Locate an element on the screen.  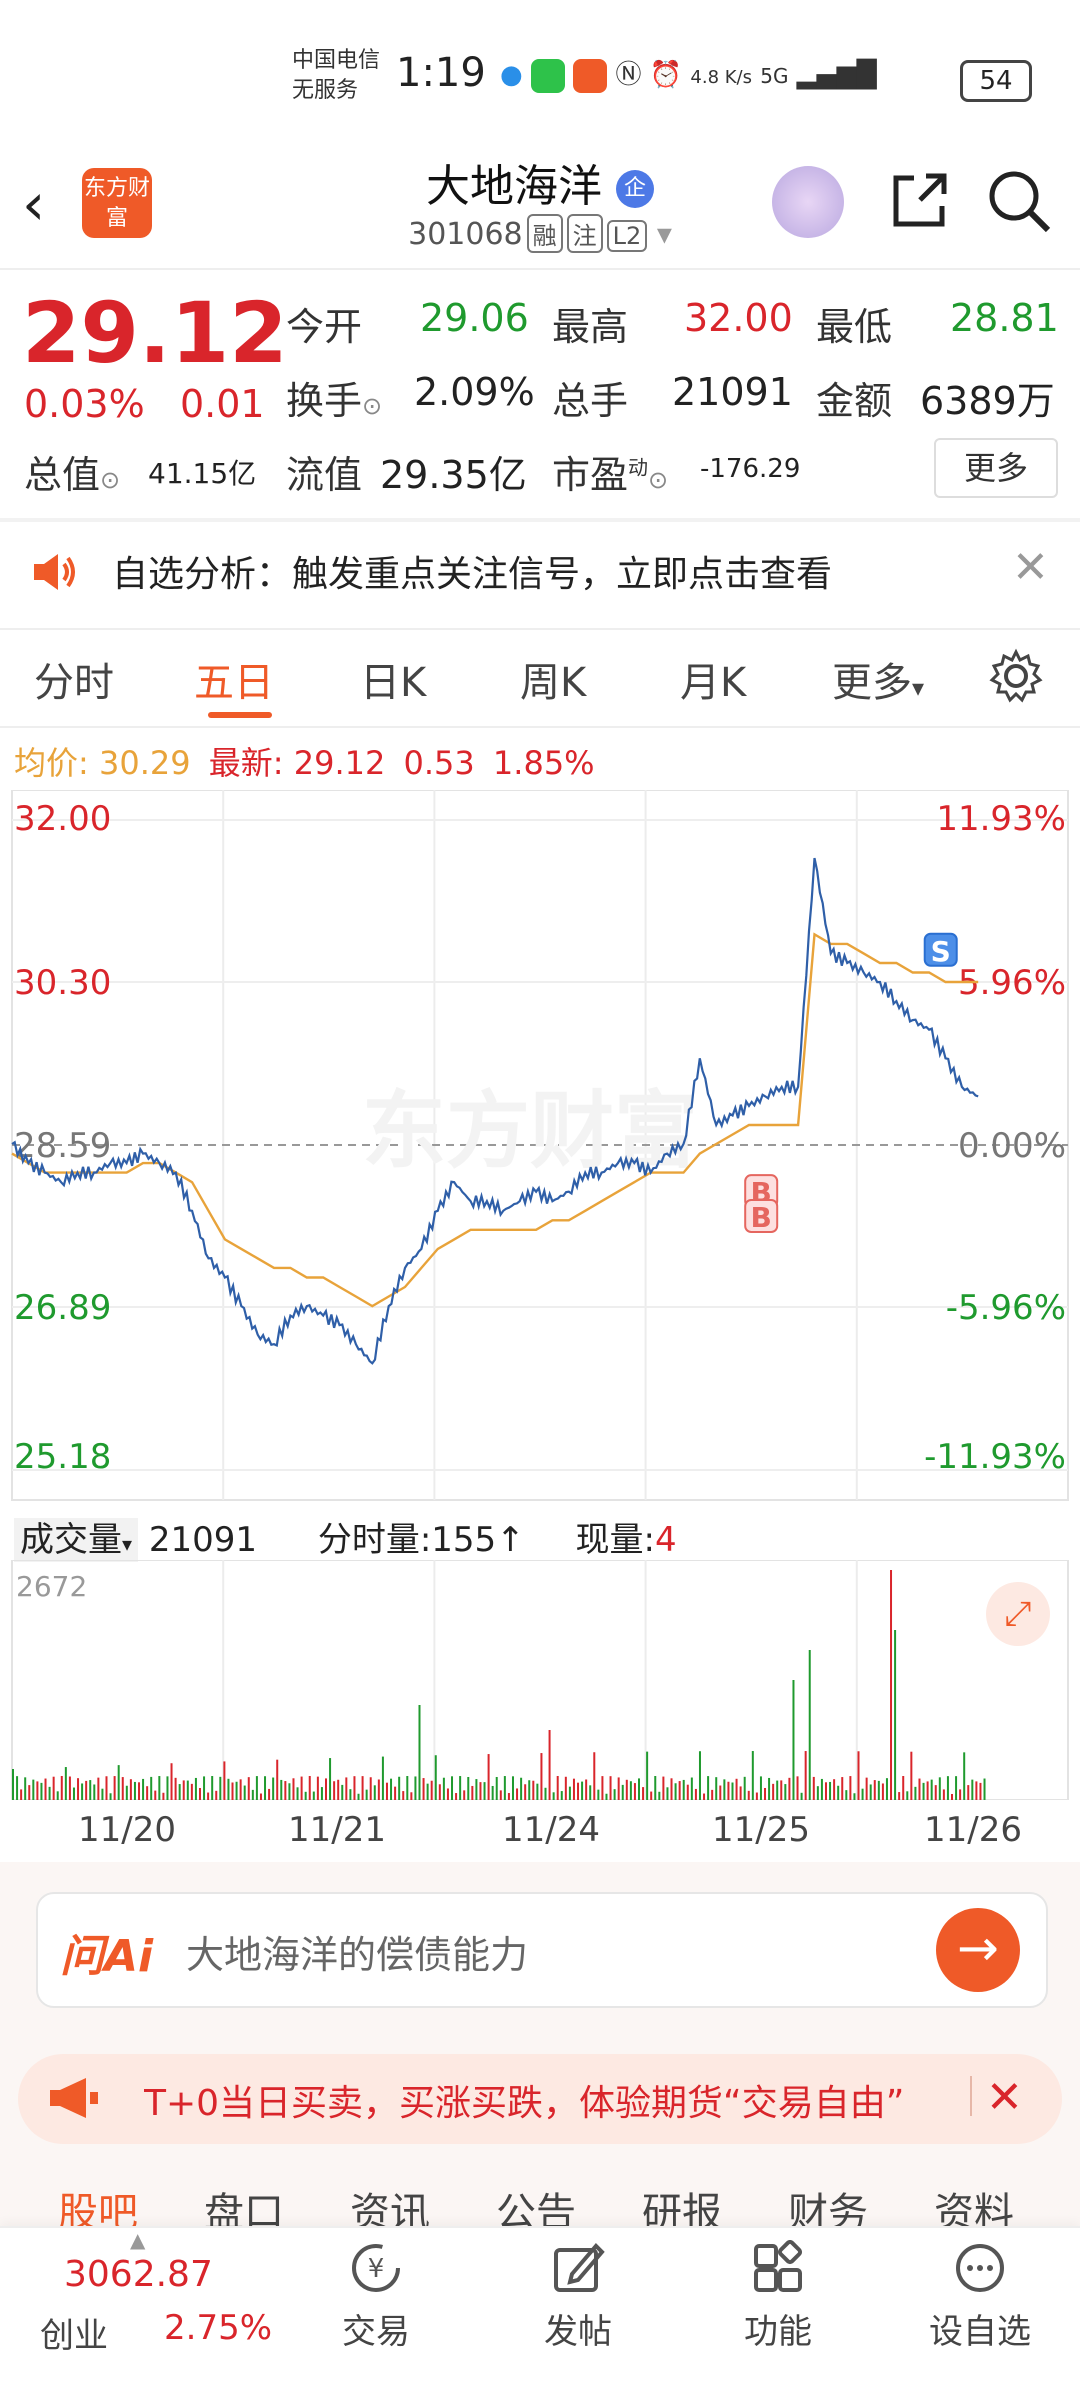
nav-add-watchlist: 设自选 is located at coordinates (980, 2296).